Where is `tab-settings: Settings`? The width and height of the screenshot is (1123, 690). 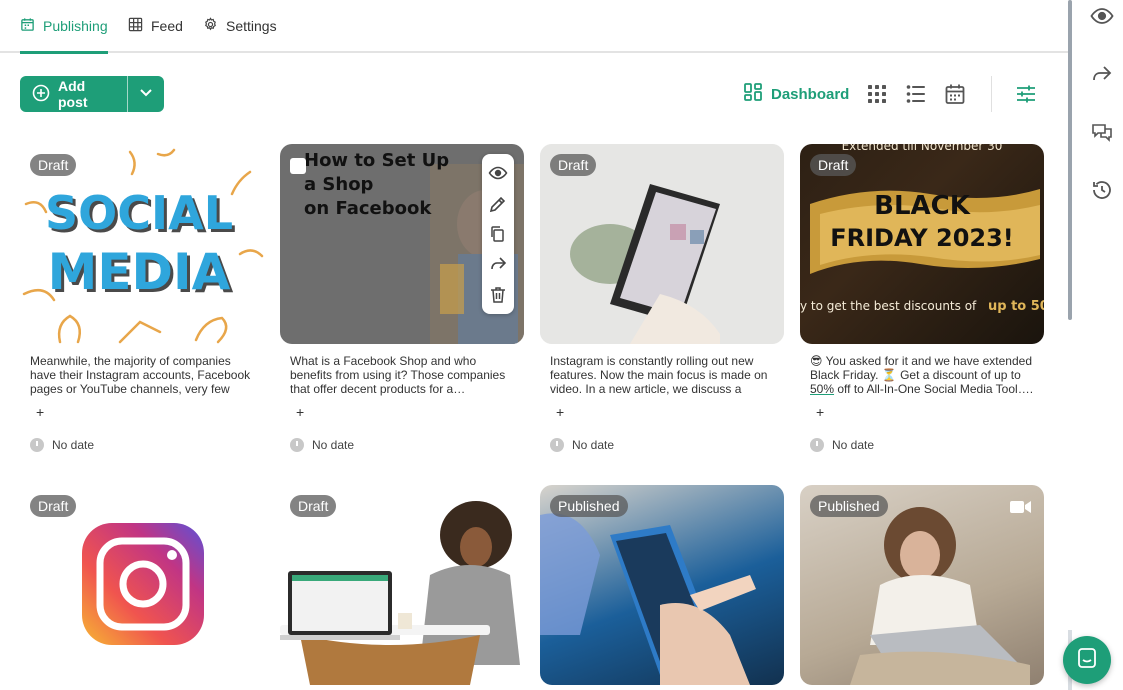
tab-settings: Settings is located at coordinates (240, 26).